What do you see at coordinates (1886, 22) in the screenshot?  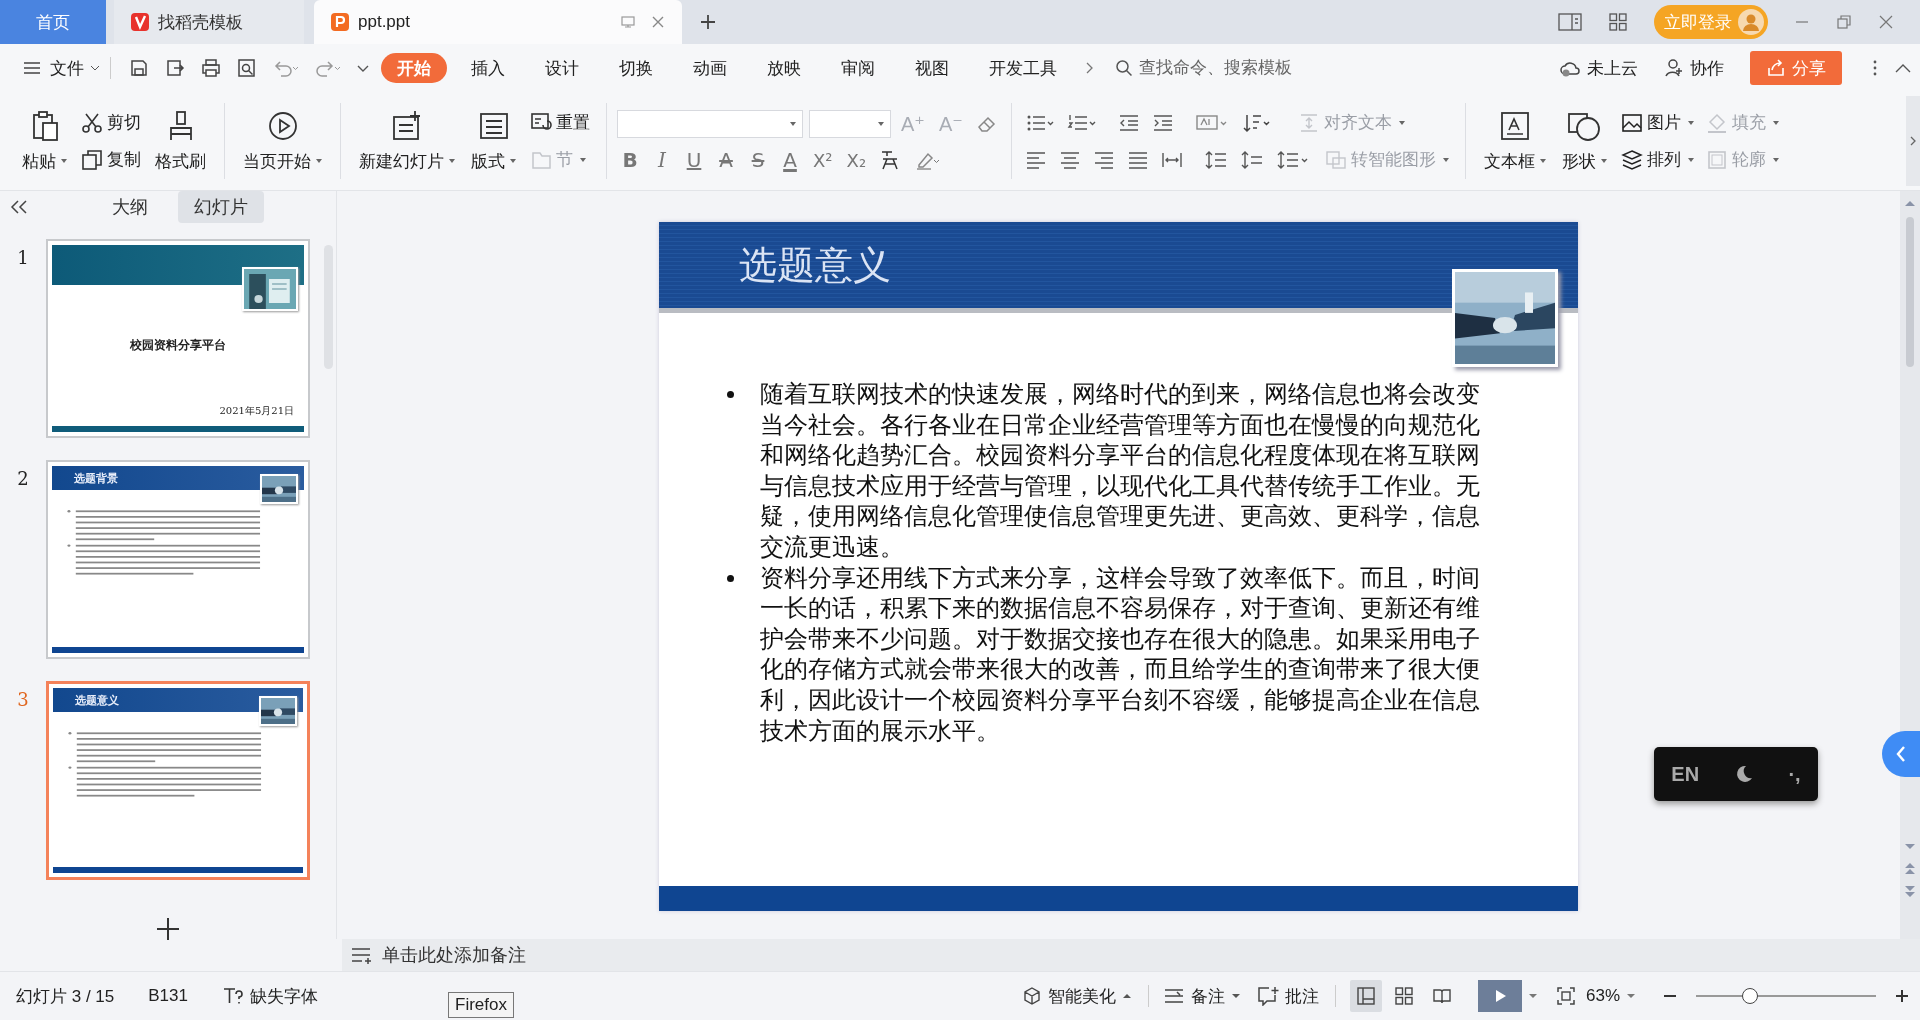 I see `close-icon` at bounding box center [1886, 22].